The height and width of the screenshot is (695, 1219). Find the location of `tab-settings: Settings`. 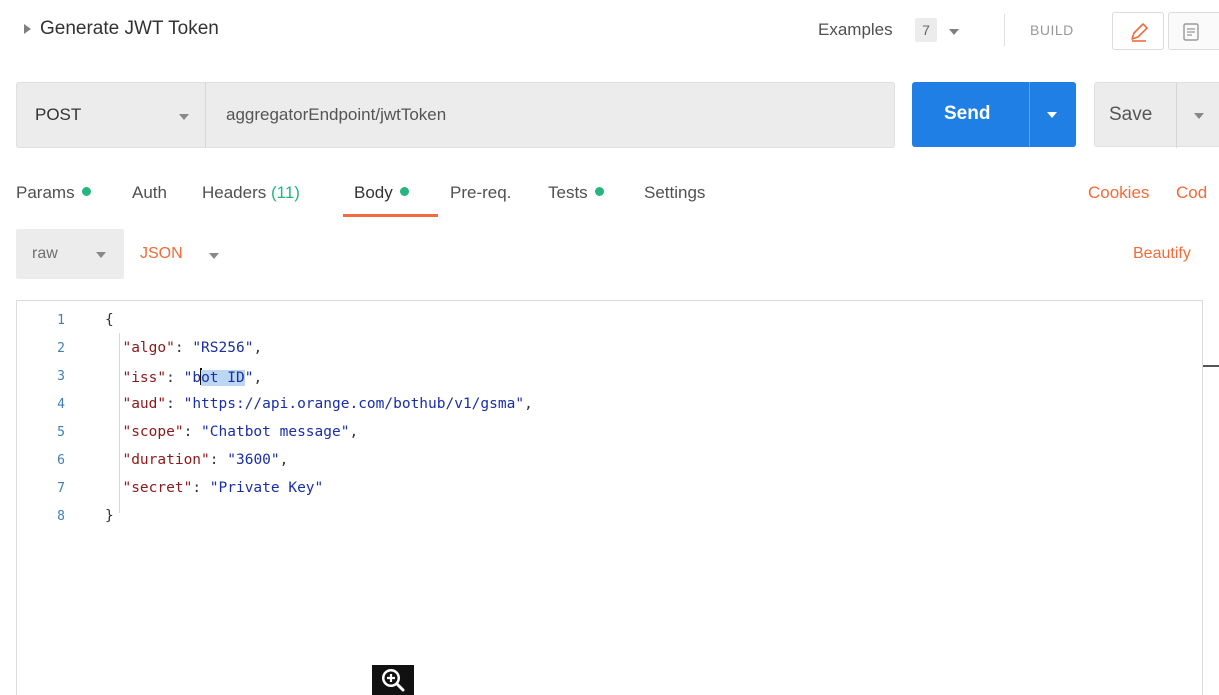

tab-settings: Settings is located at coordinates (674, 193).